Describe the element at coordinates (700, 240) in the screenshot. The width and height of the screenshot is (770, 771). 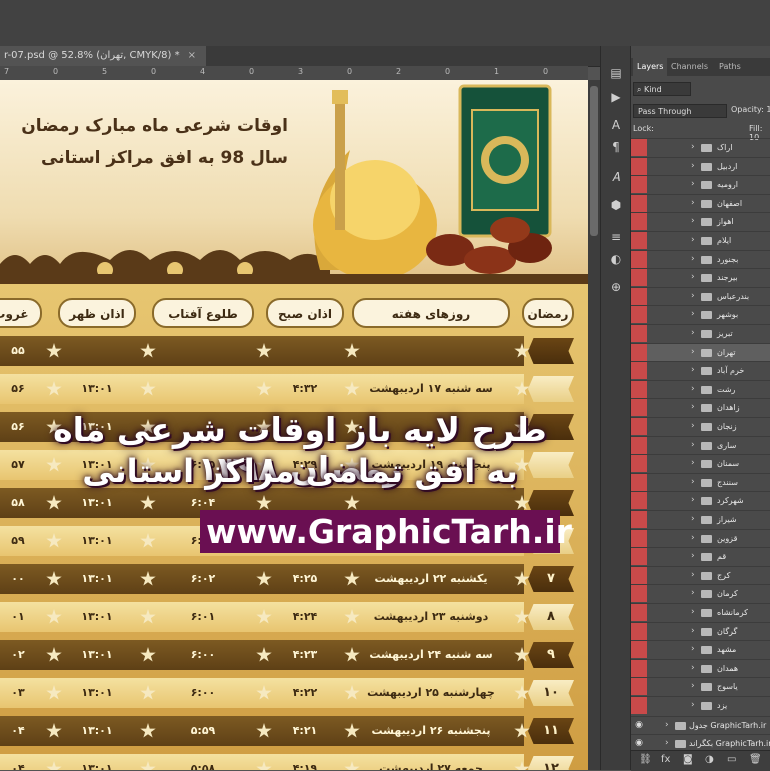
I see `layer-row: › ایلام` at that location.